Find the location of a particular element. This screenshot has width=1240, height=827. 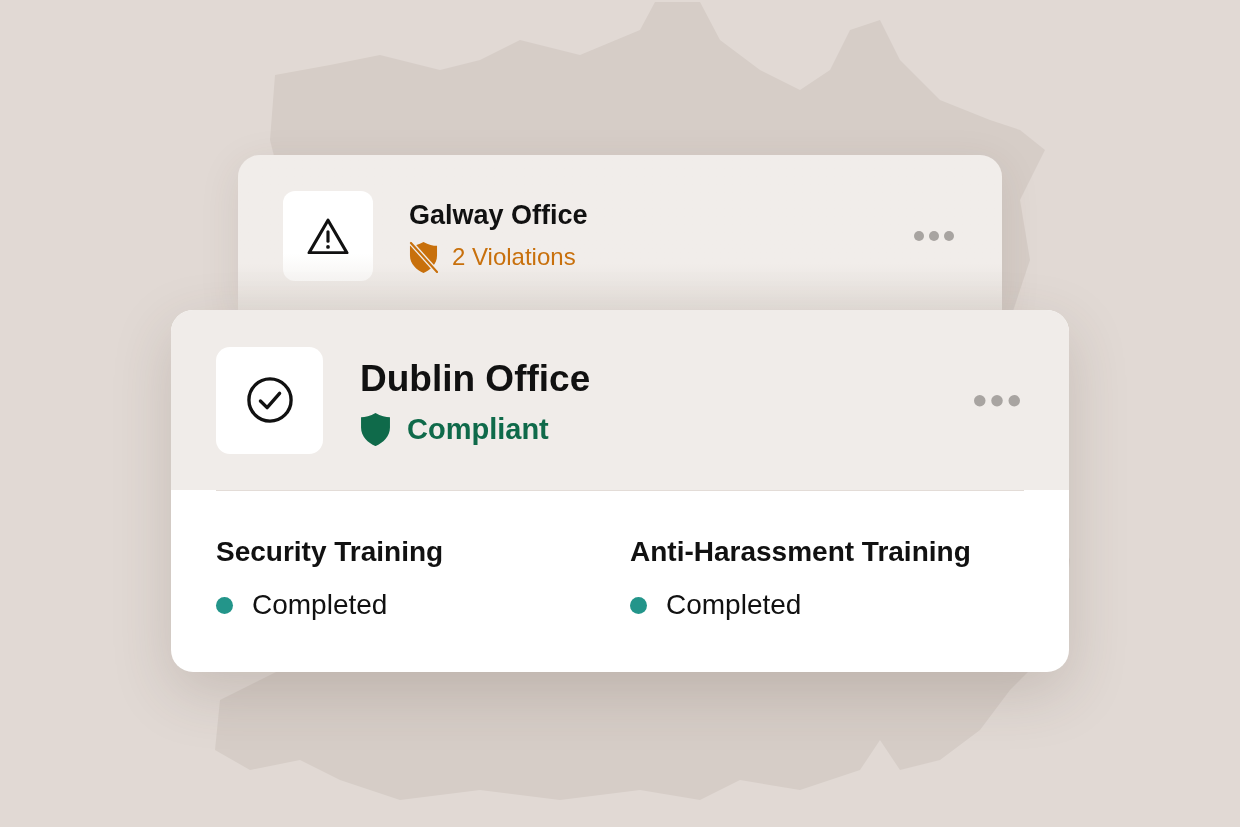

office-name: Dublin Office is located at coordinates (475, 378).